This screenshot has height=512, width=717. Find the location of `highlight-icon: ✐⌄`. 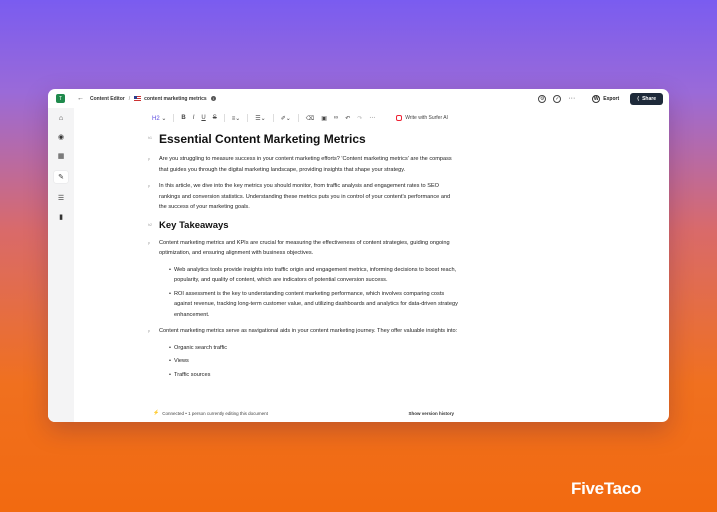

highlight-icon: ✐⌄ is located at coordinates (286, 118).